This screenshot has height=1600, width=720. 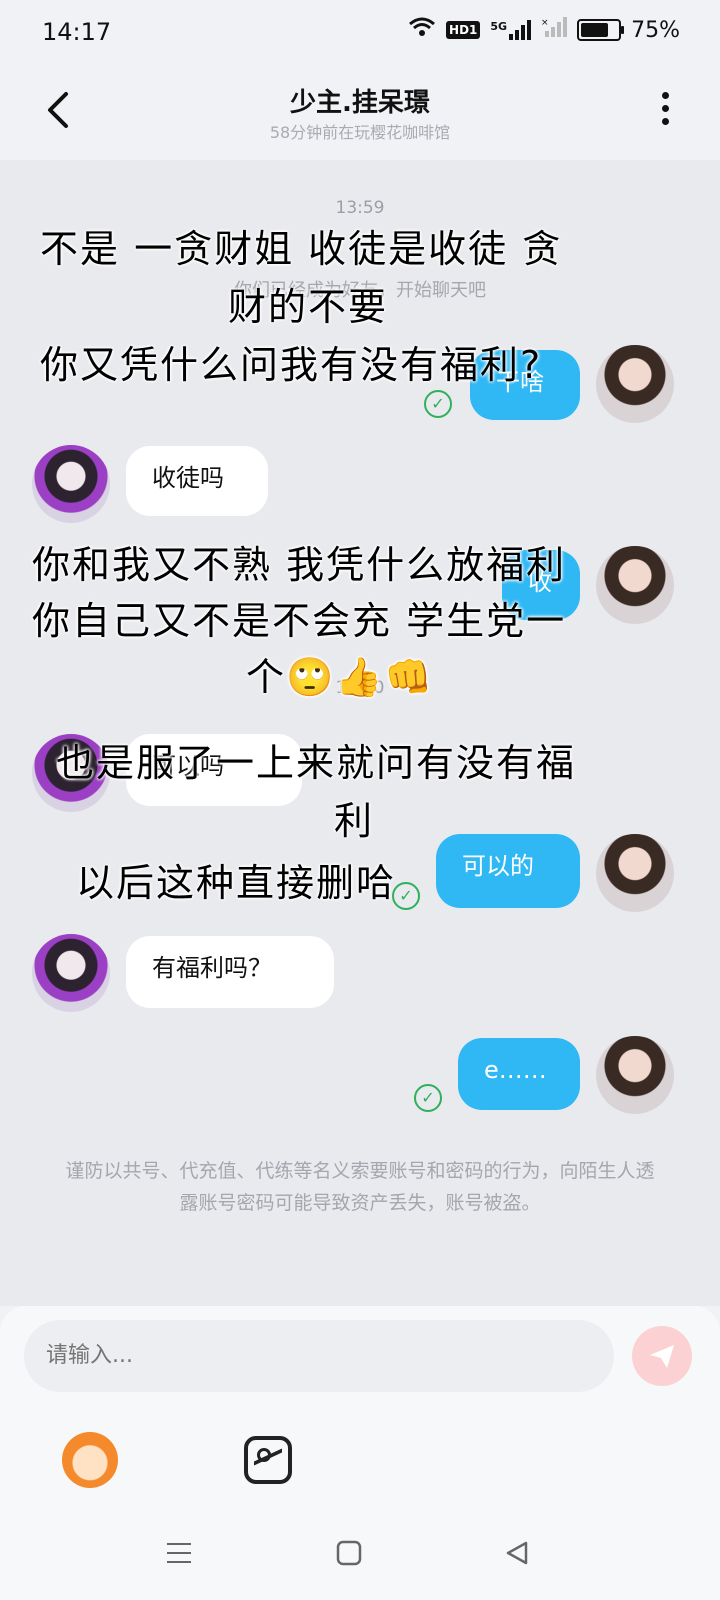 What do you see at coordinates (511, 30) in the screenshot?
I see `signal-5g-icon: 5G` at bounding box center [511, 30].